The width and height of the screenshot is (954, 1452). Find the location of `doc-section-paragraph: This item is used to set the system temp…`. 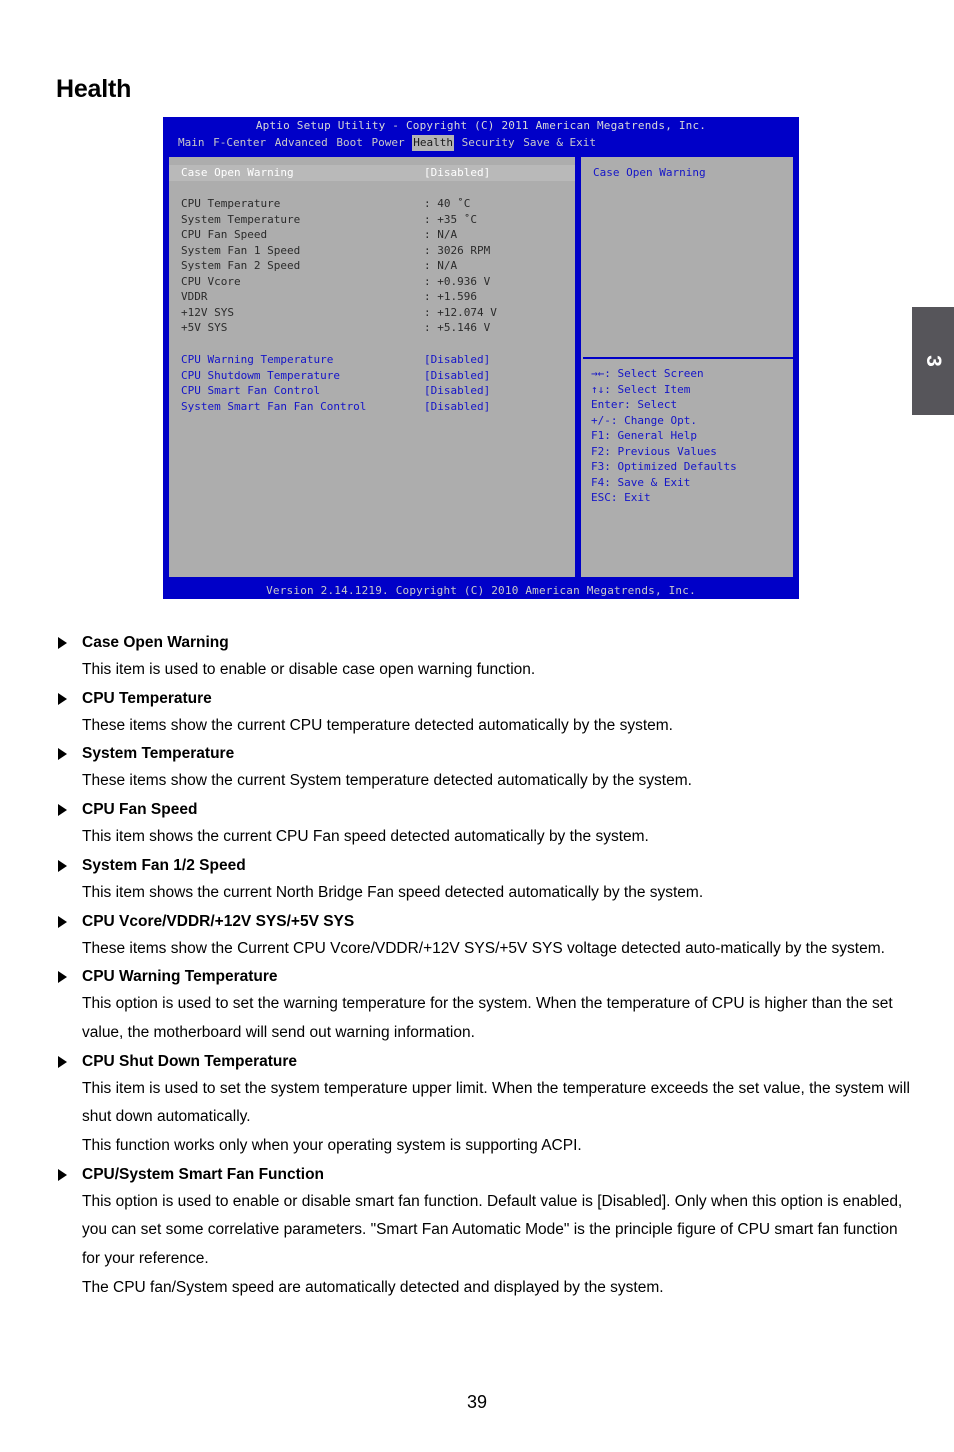

doc-section-paragraph: This item is used to set the system temp… is located at coordinates (496, 1102).